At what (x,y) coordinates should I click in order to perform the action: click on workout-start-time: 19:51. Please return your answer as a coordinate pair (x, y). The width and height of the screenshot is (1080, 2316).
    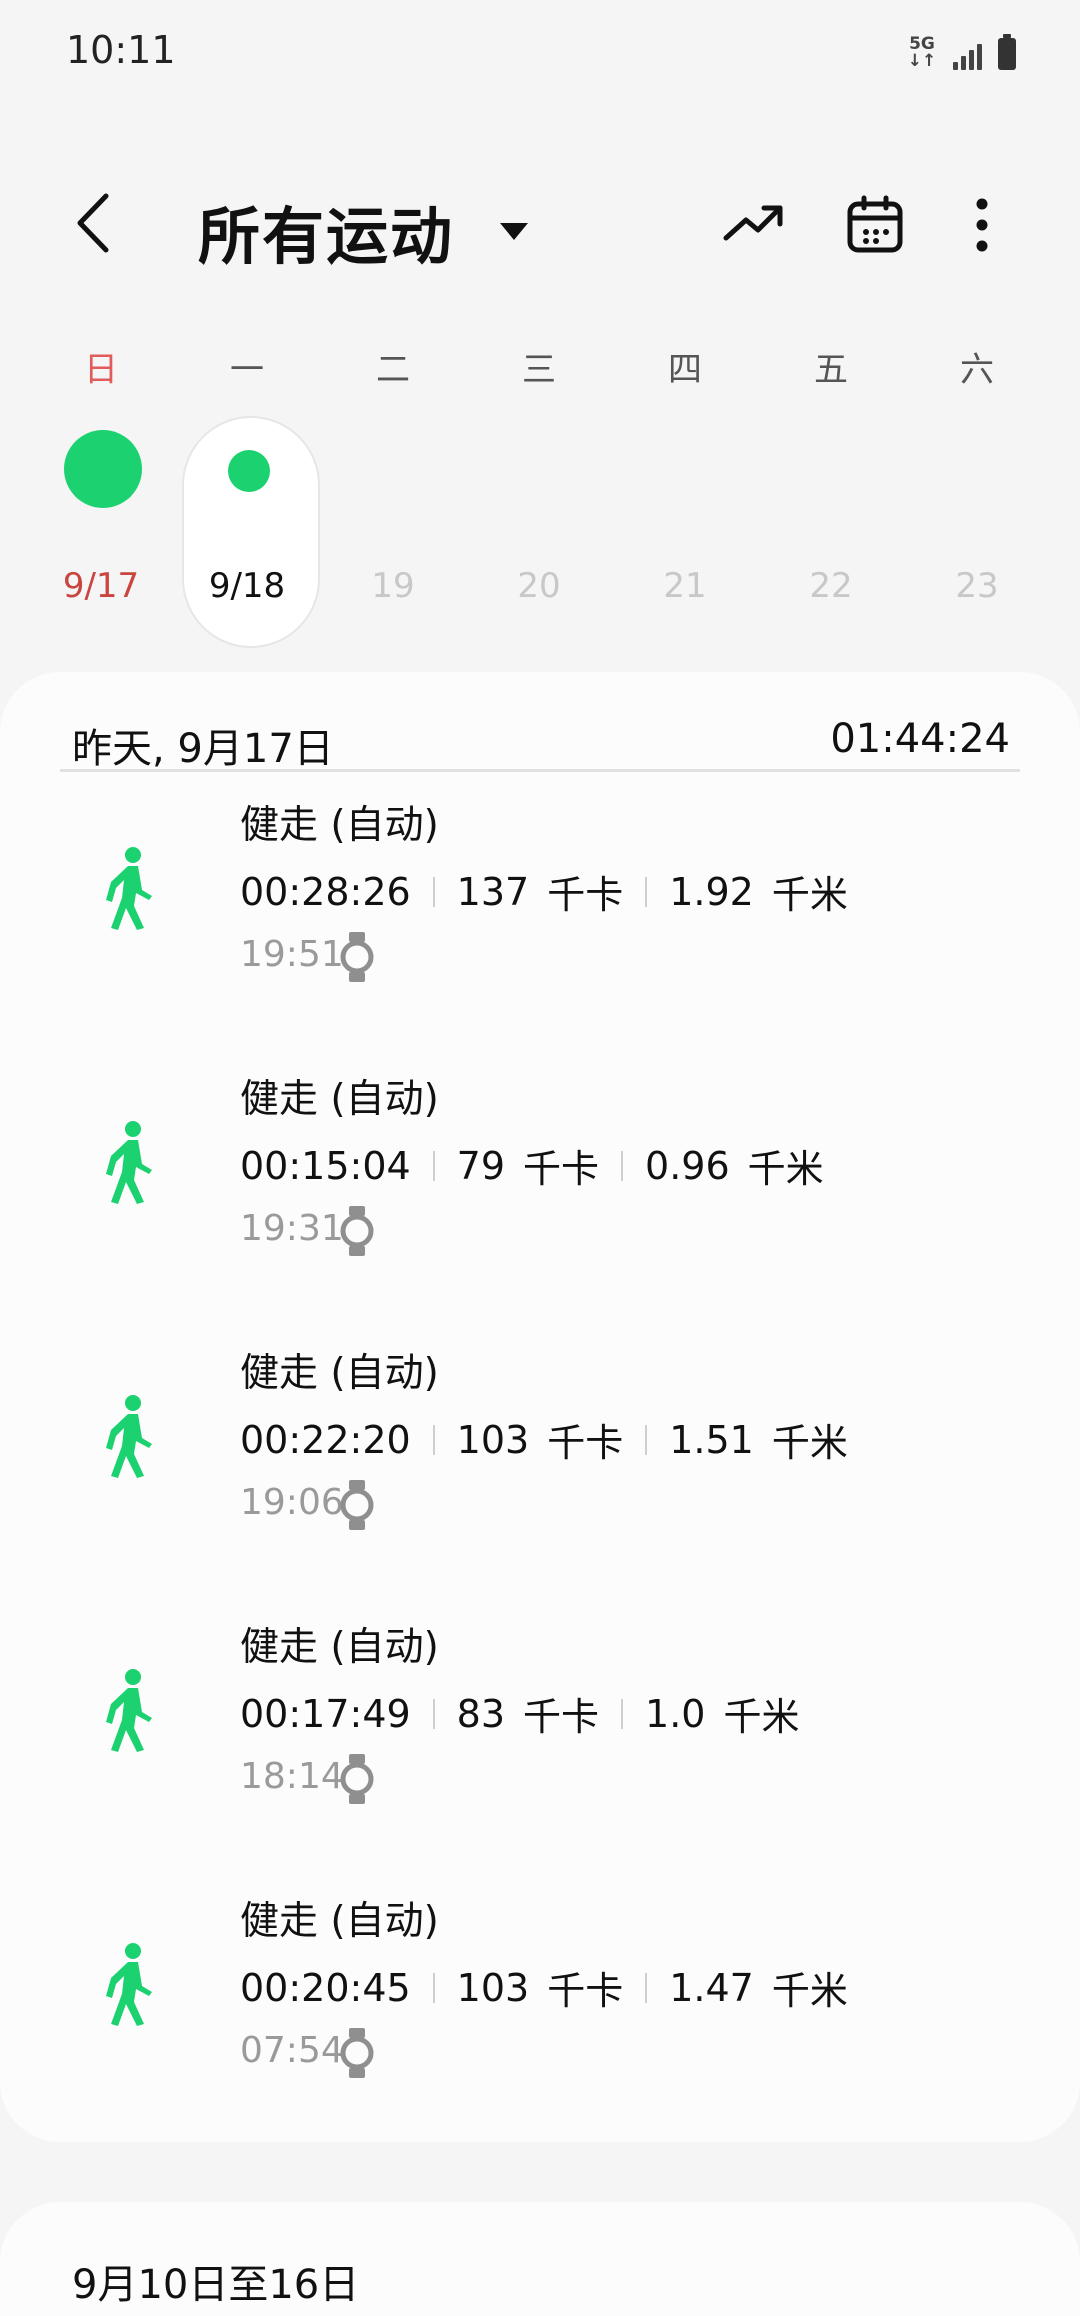
    Looking at the image, I should click on (292, 954).